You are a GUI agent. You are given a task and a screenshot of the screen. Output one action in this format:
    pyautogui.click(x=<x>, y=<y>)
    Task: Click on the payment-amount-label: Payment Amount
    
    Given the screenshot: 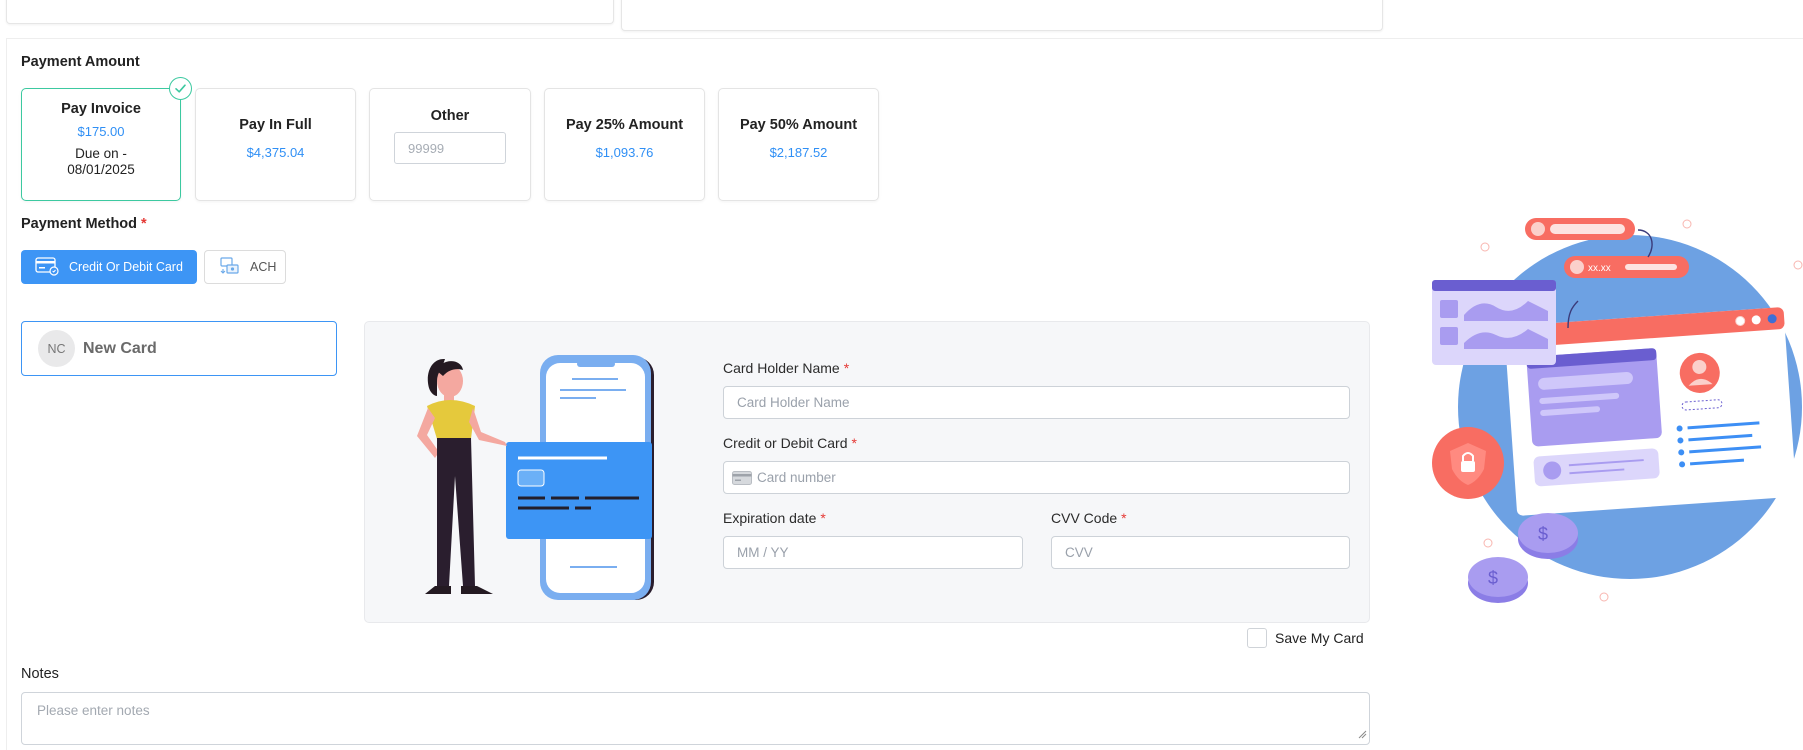 What is the action you would take?
    pyautogui.click(x=80, y=62)
    